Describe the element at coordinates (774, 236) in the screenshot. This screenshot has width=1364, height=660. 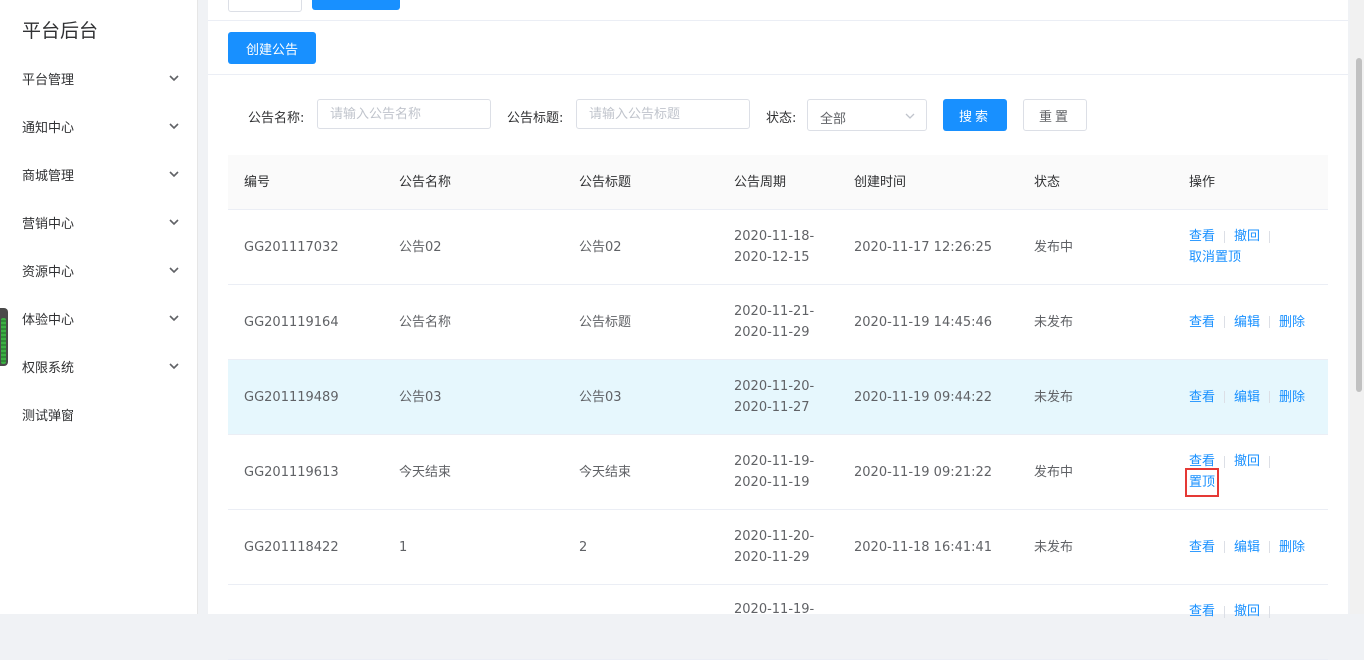
I see `period-start: 2020-11-18-` at that location.